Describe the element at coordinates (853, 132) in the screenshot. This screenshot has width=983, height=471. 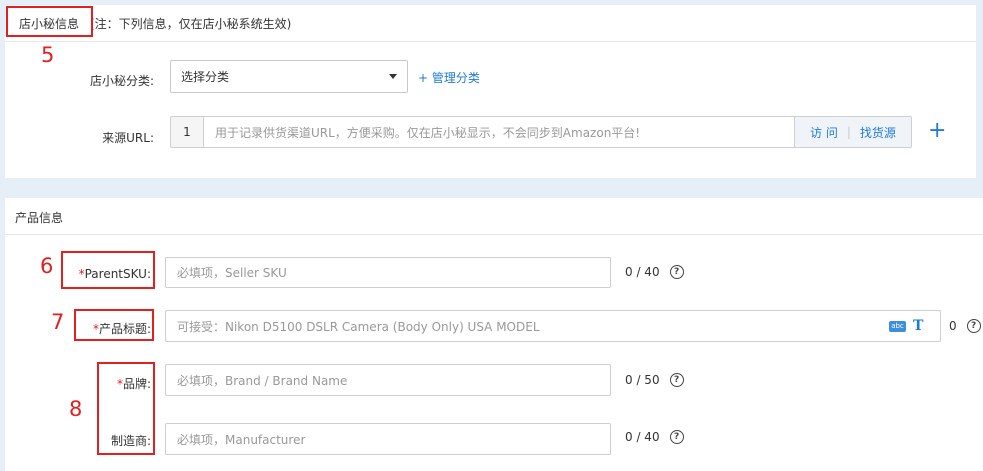
I see `source-url-actions: 访 问 | 找货源` at that location.